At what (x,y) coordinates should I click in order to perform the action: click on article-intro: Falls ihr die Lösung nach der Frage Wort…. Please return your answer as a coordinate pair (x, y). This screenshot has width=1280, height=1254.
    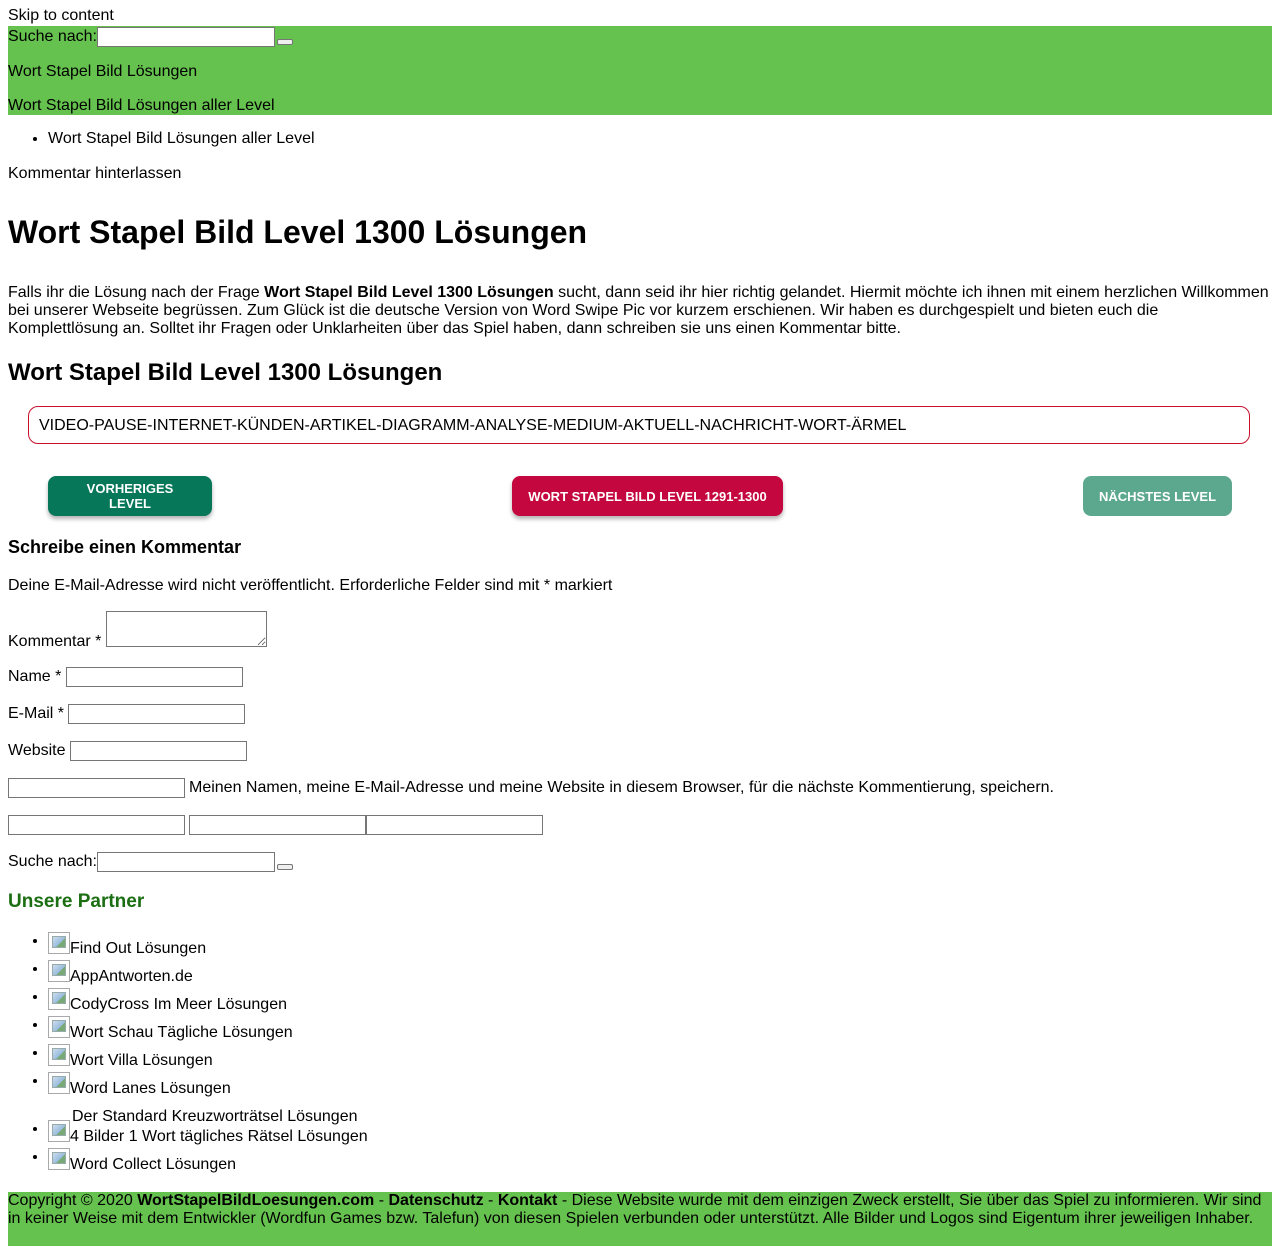
    Looking at the image, I should click on (640, 311).